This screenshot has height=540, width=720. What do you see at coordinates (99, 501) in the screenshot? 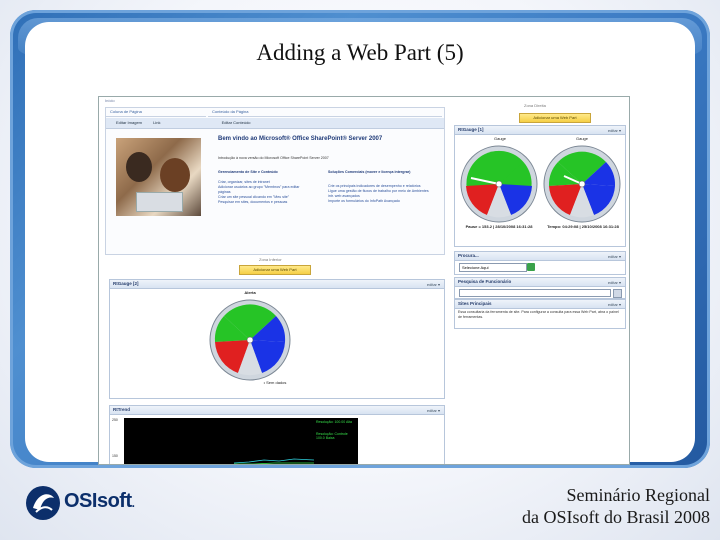
I see `logo-text: OSIsoft.` at bounding box center [99, 501].